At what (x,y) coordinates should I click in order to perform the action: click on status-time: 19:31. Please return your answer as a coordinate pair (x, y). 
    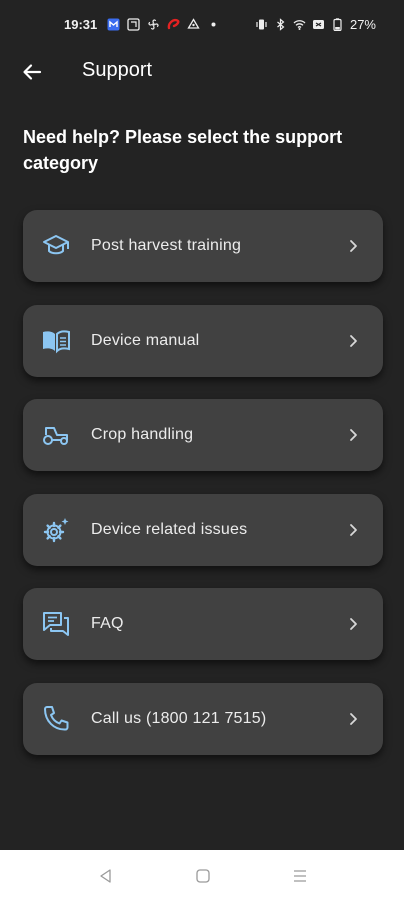
    Looking at the image, I should click on (81, 24).